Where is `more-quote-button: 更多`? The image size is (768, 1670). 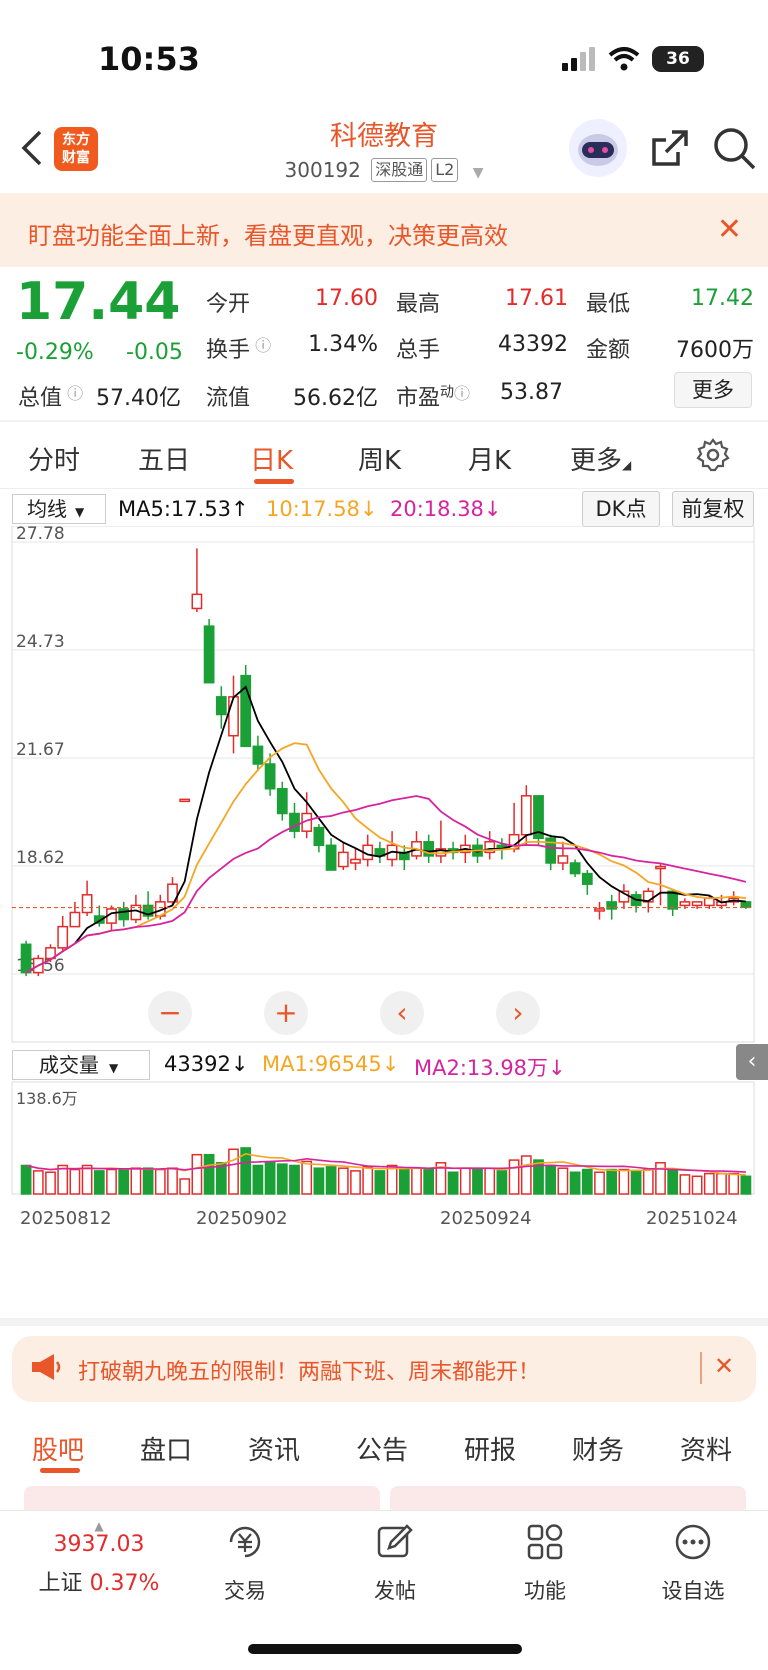
more-quote-button: 更多 is located at coordinates (713, 390).